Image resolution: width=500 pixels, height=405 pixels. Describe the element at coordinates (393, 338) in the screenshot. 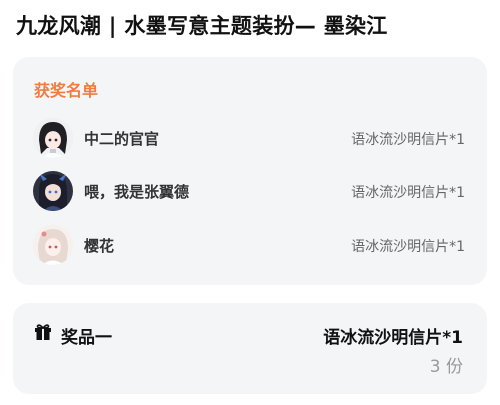

I see `prize-name: 语冰流沙明信片*1` at that location.